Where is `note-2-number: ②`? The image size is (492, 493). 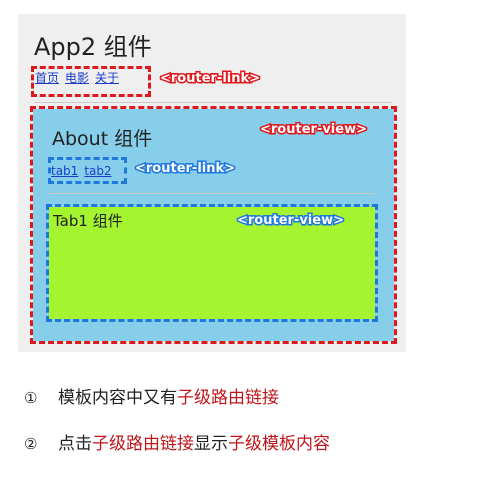 note-2-number: ② is located at coordinates (31, 444).